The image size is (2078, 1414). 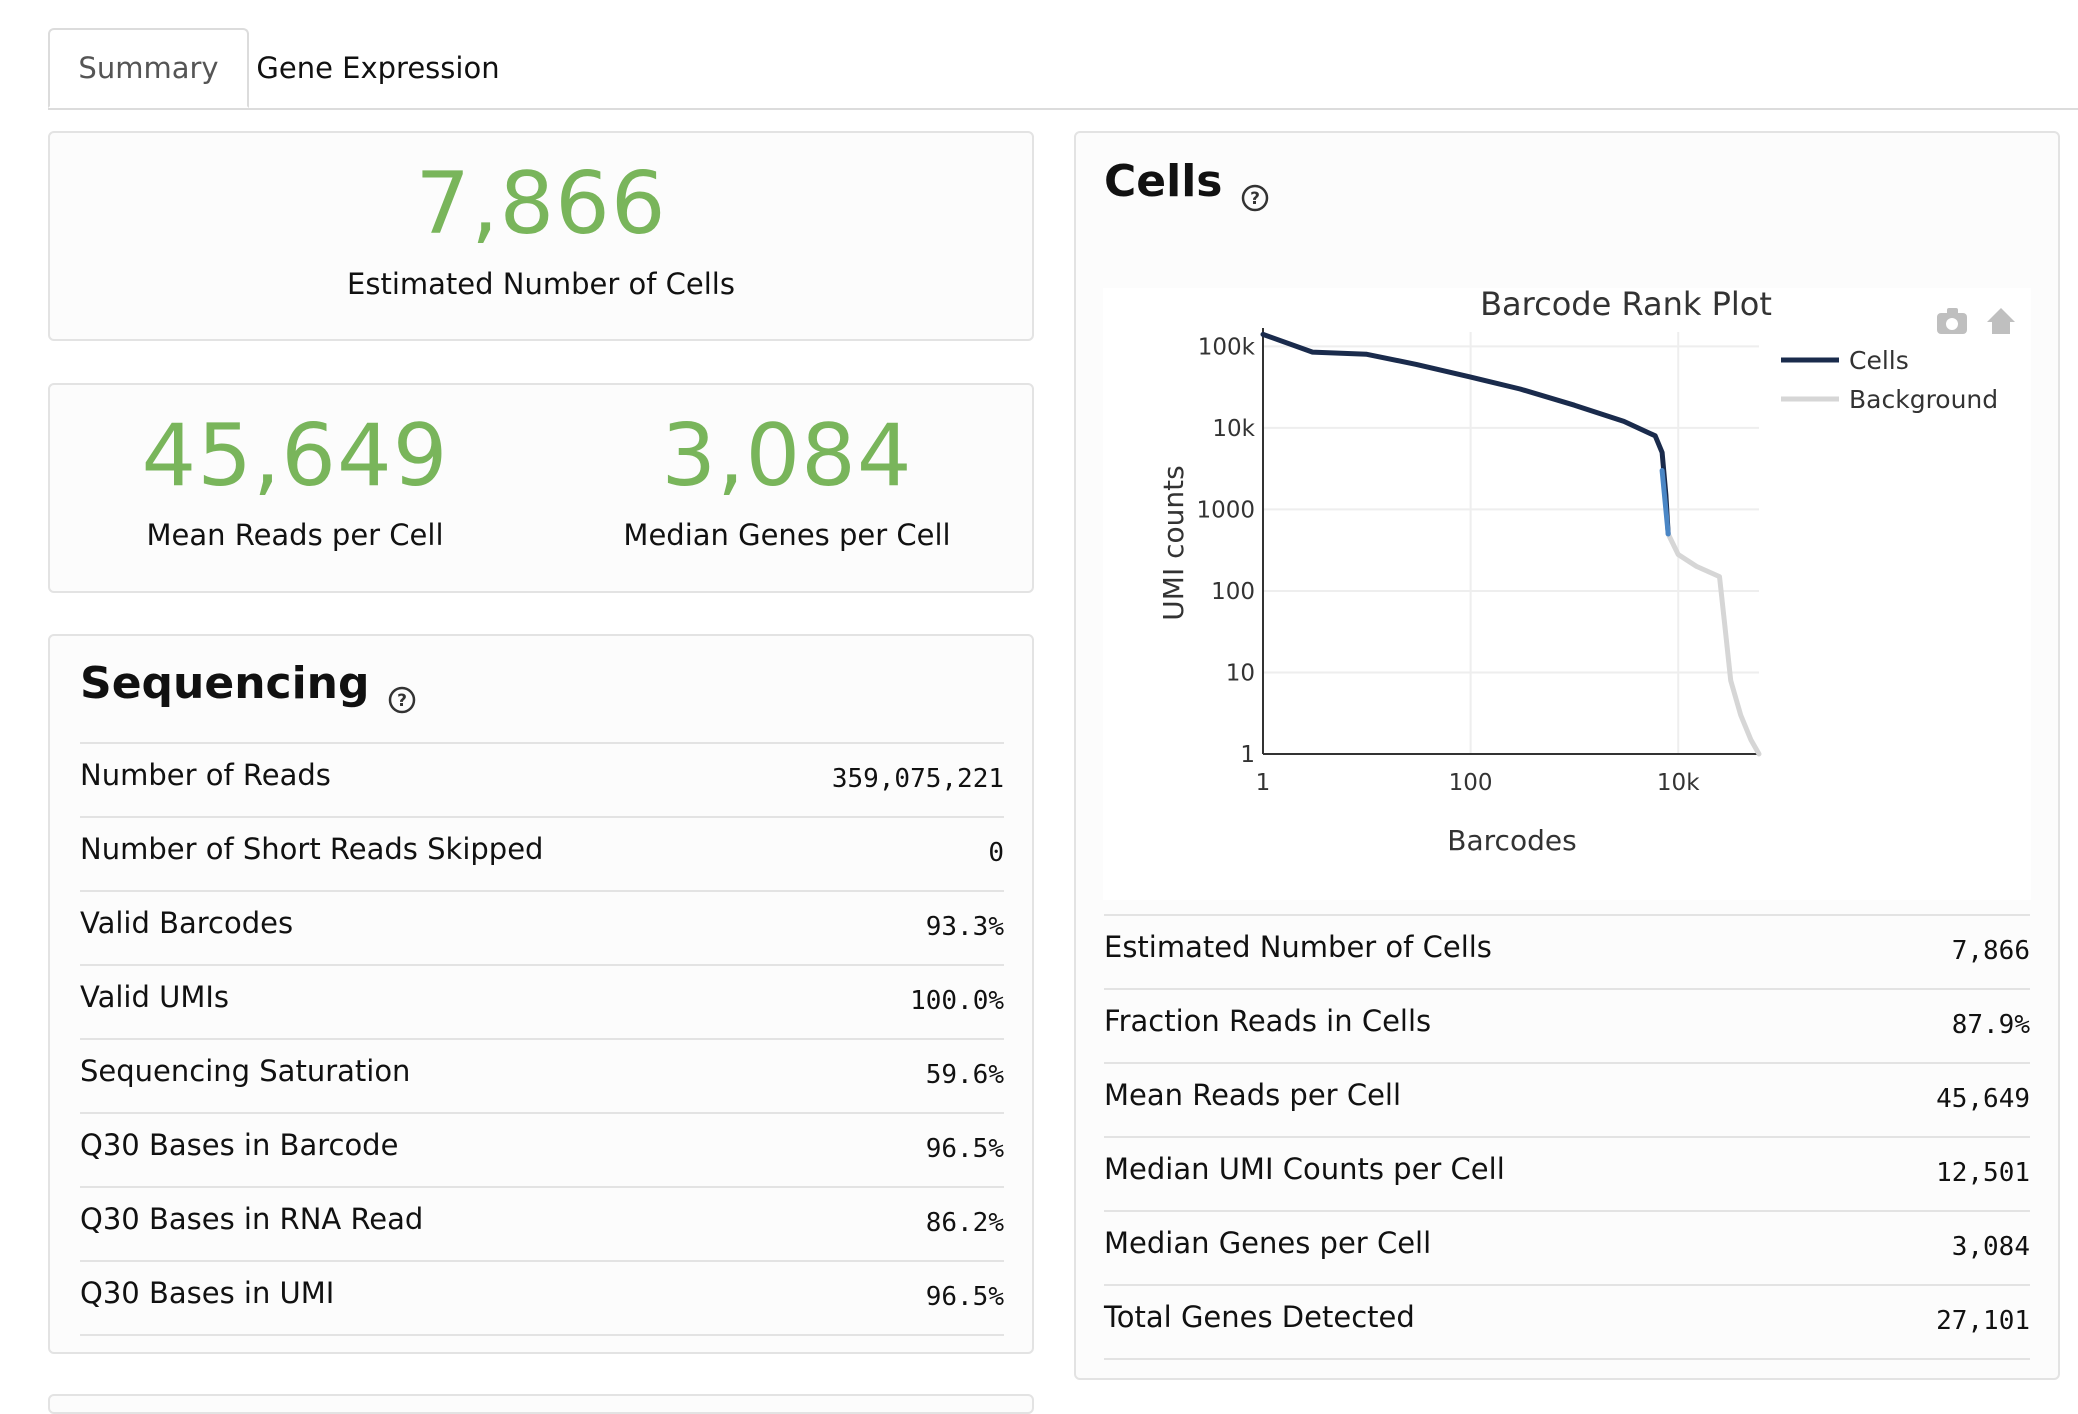 I want to click on median-genes-value: 3,084, so click(x=787, y=456).